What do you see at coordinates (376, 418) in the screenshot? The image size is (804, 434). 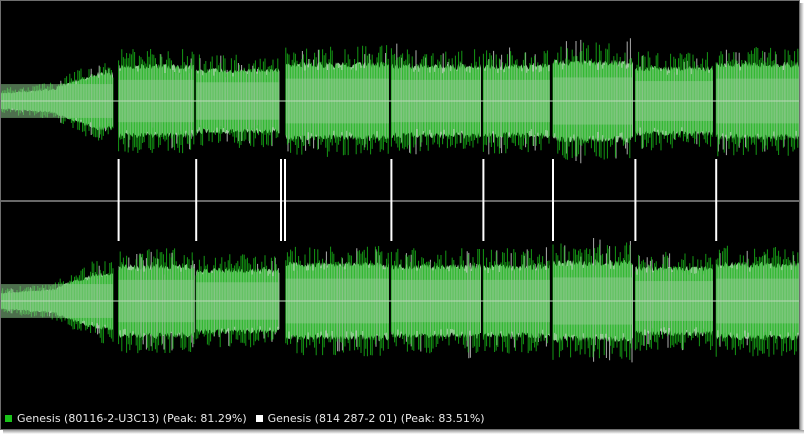 I see `legend-label-track-b: Genesis (814 287-2 01) (Peak: 83.51%)` at bounding box center [376, 418].